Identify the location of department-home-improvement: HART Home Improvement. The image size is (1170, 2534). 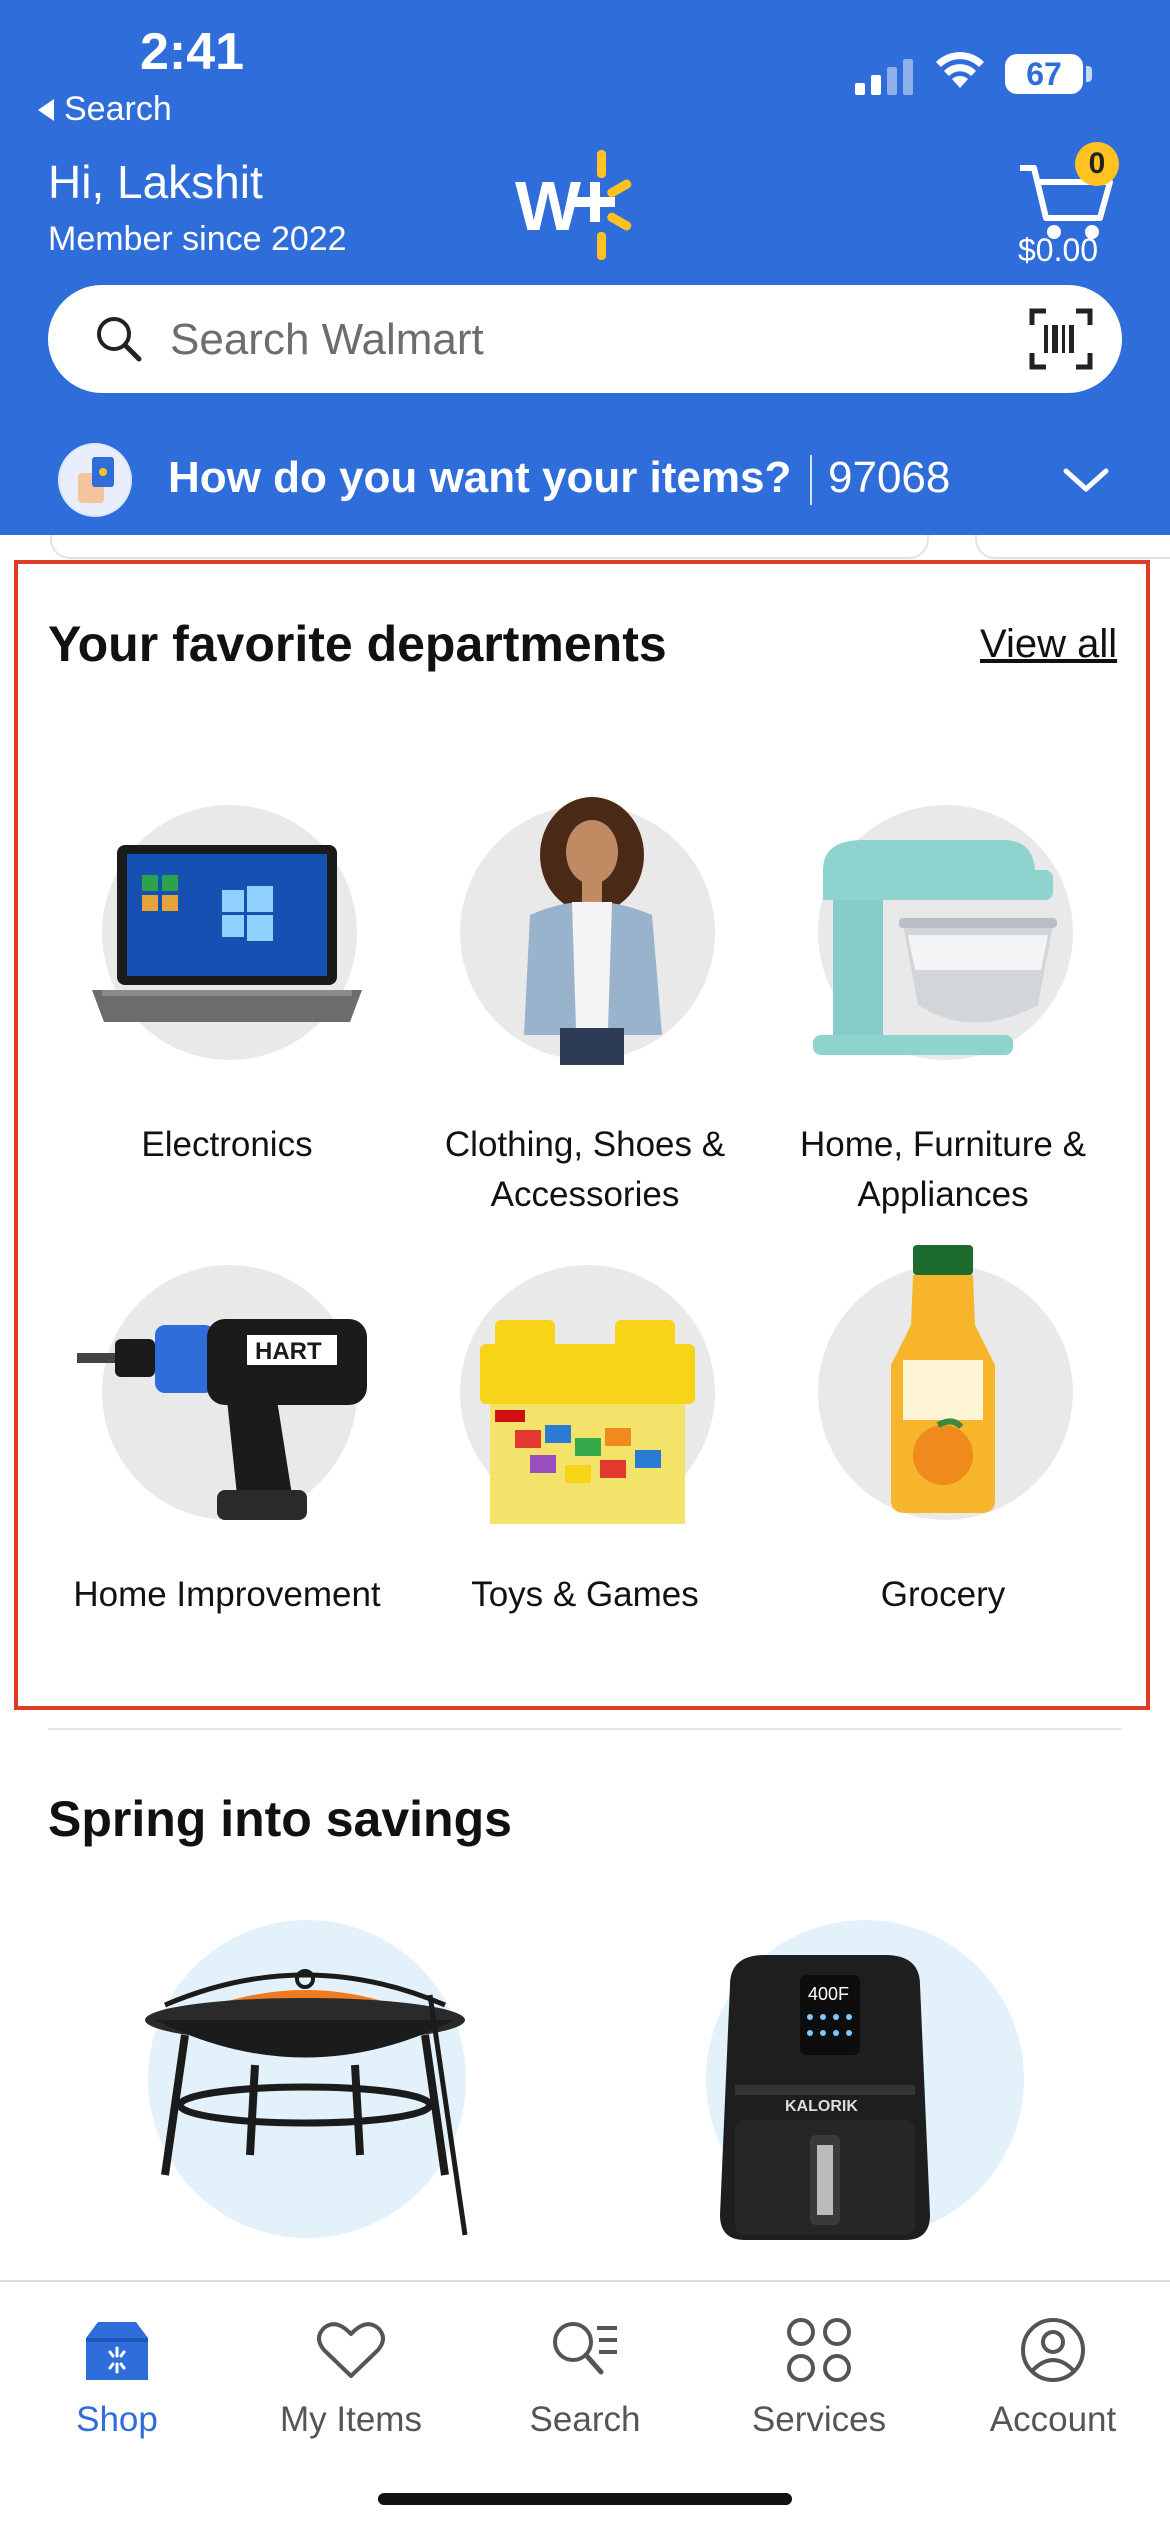
(227, 1455).